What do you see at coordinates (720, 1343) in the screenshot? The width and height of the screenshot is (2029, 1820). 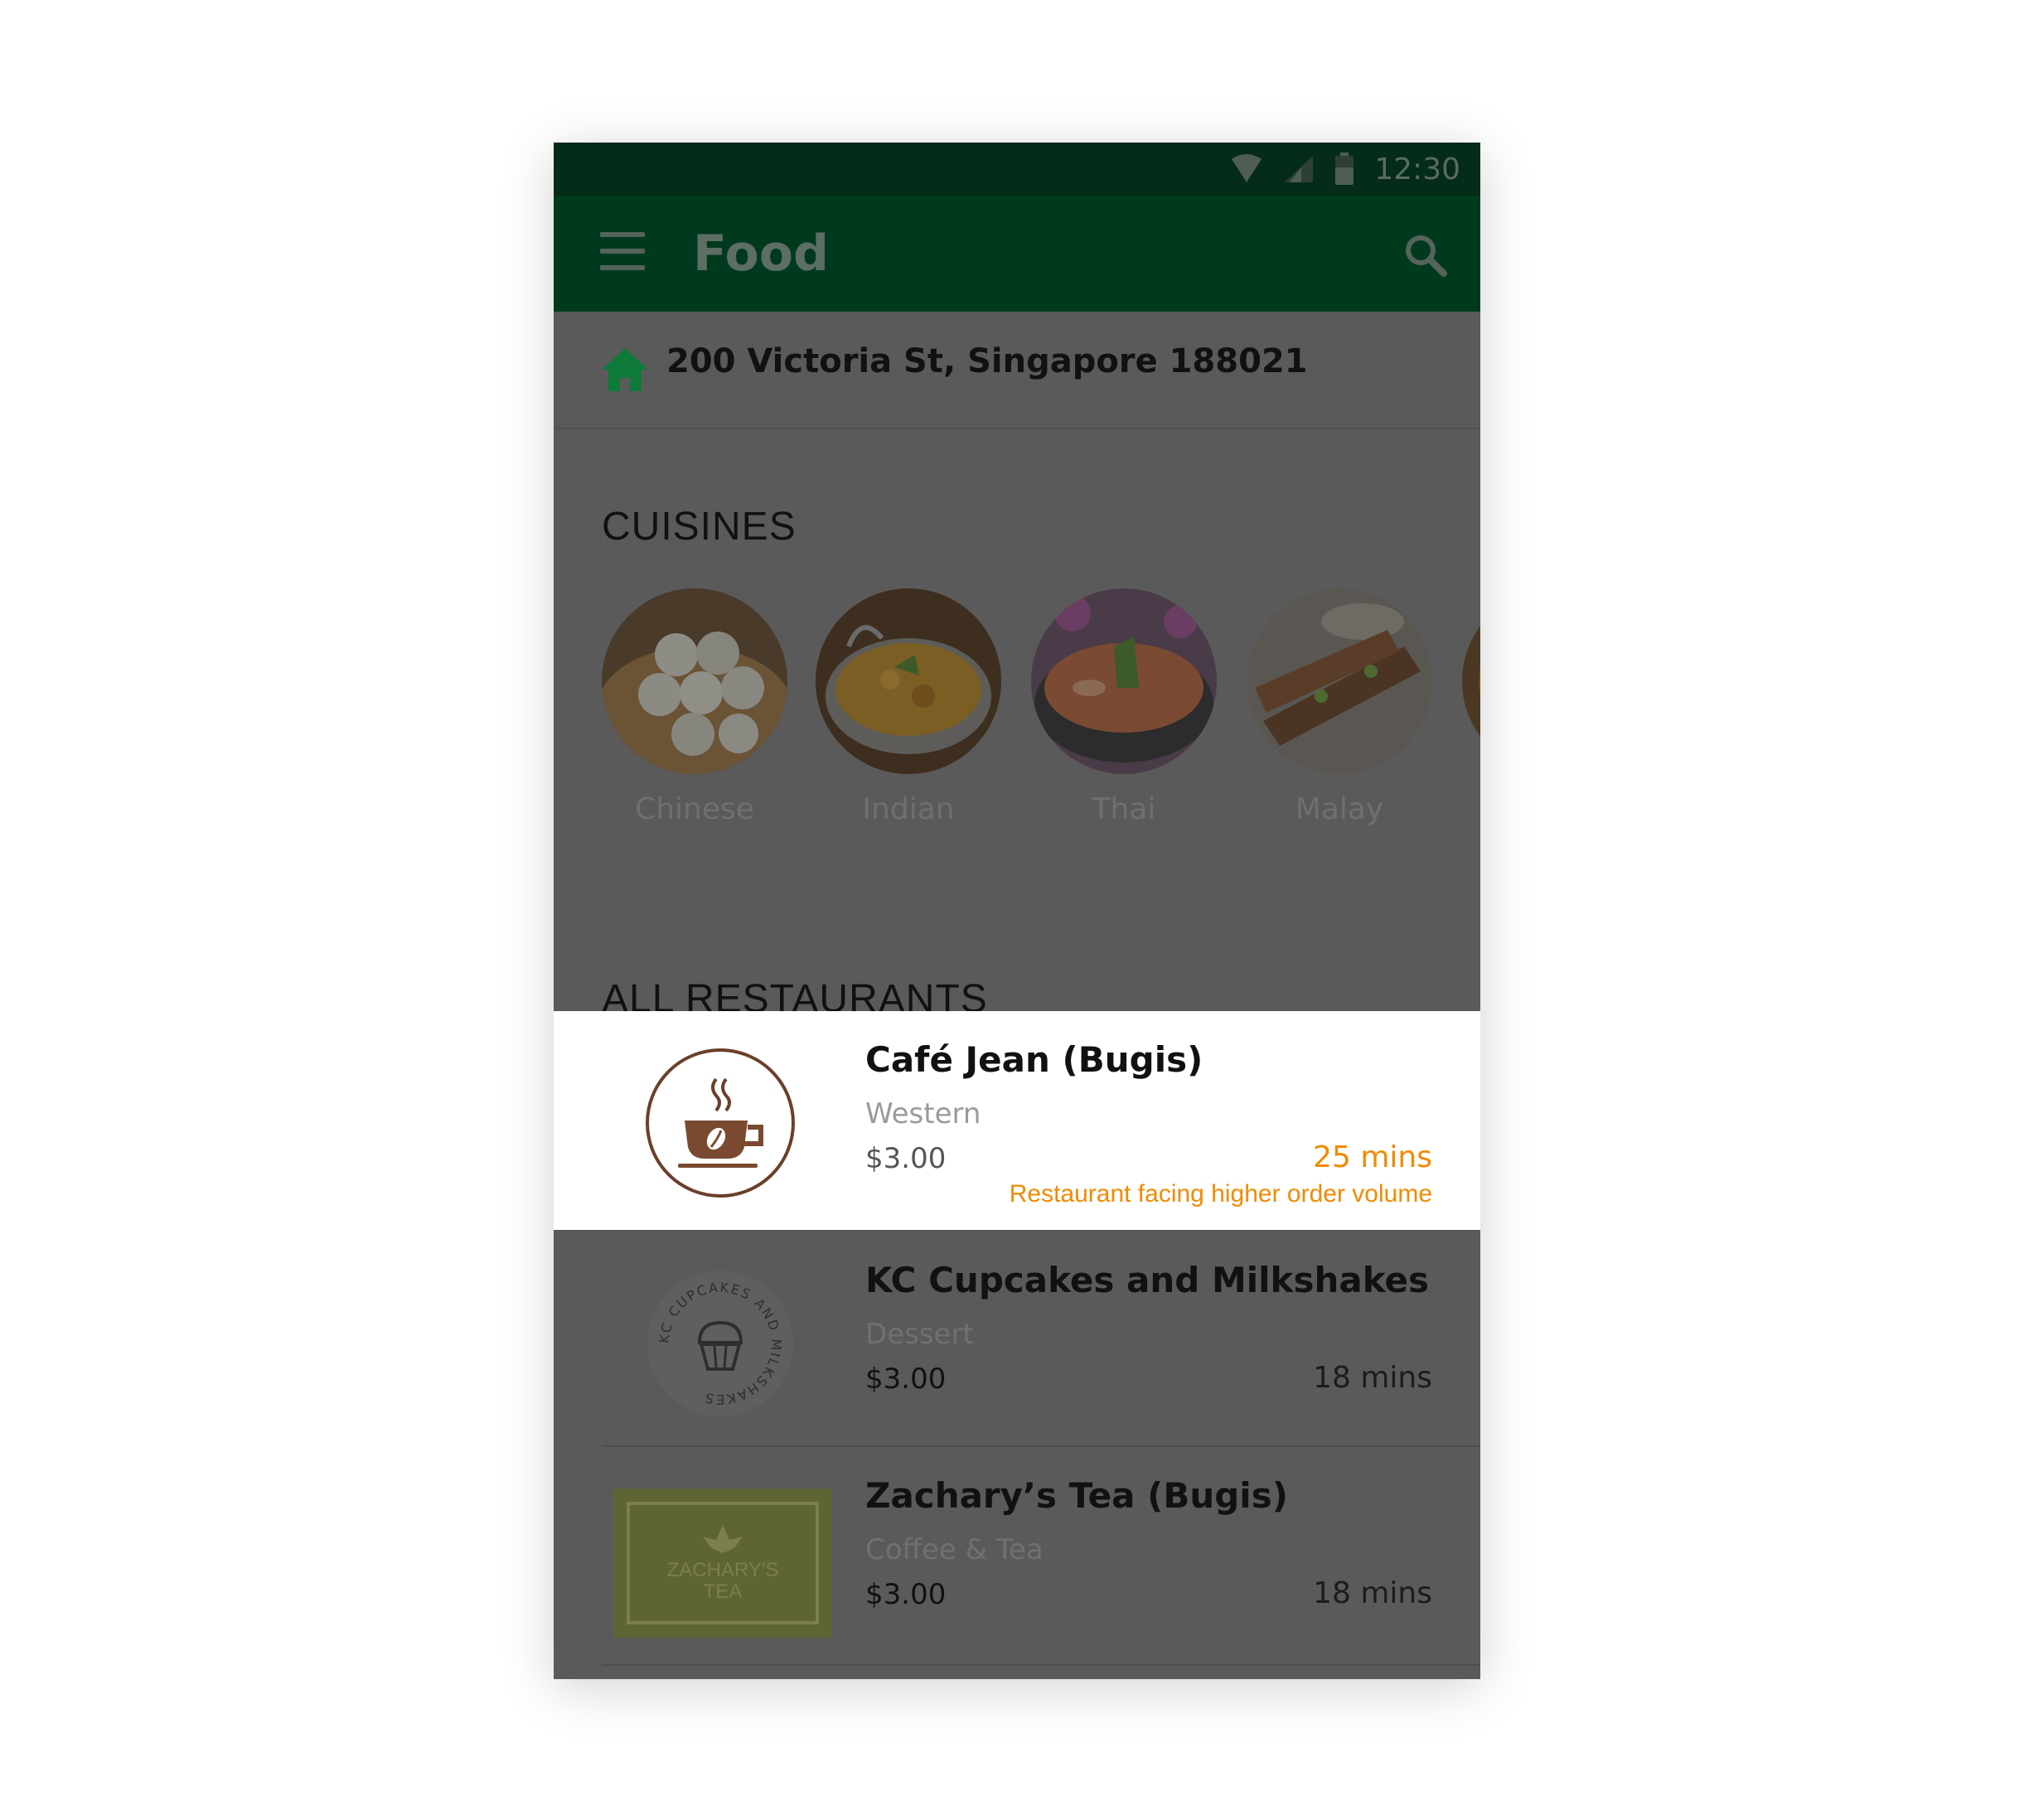 I see `cupcake-logo: KC CUPCAKES AND MILKSHAKES` at bounding box center [720, 1343].